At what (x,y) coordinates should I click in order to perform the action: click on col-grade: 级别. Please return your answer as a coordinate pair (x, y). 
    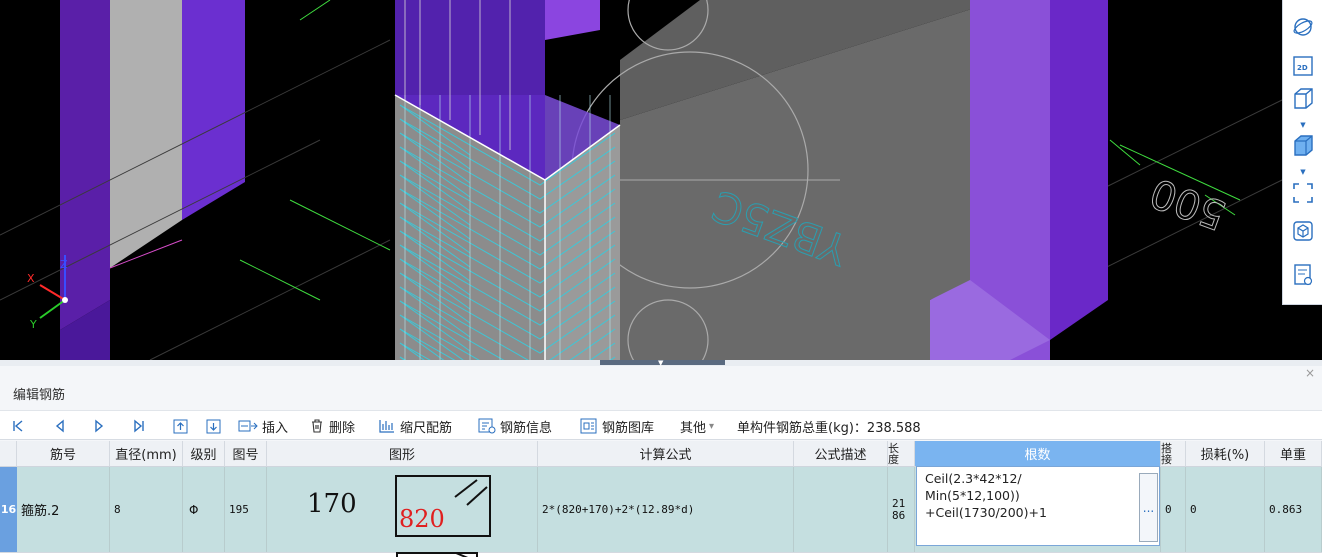
    Looking at the image, I should click on (204, 454).